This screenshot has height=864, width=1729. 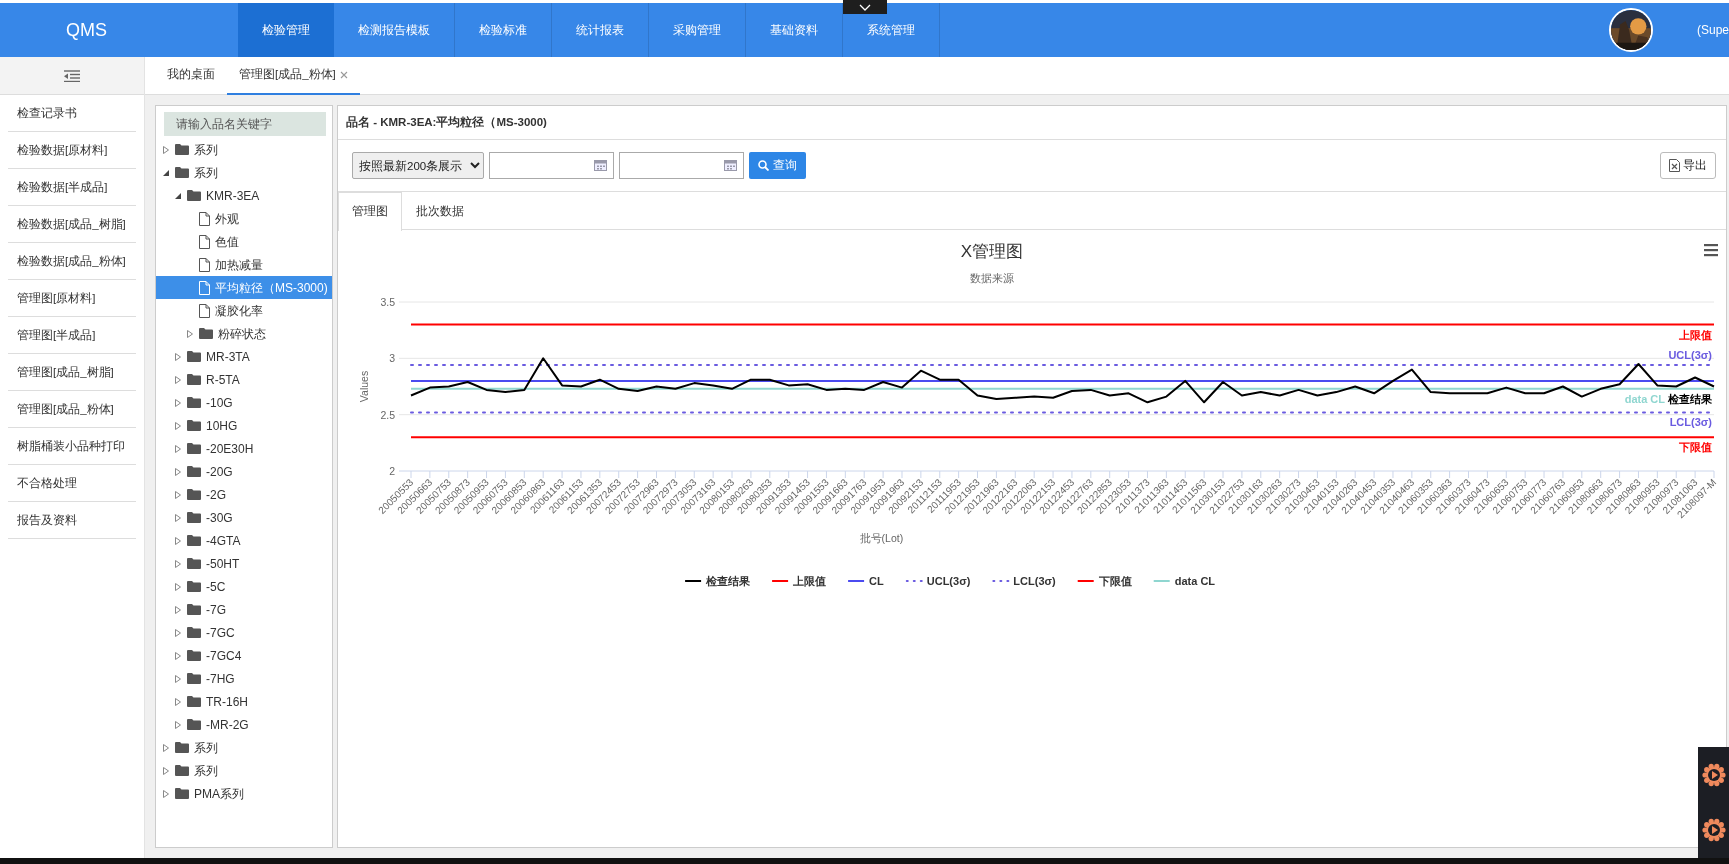 I want to click on view-tab: 批次数据, so click(x=440, y=211).